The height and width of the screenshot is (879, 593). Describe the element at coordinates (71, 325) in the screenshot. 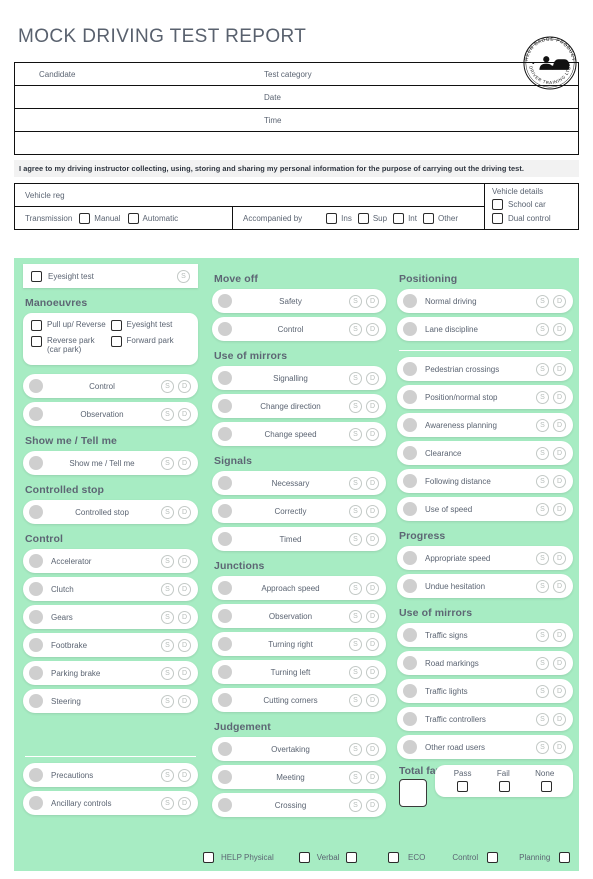

I see `manoeuvre-pull-up-reverse: Pull up/ Reverse` at that location.